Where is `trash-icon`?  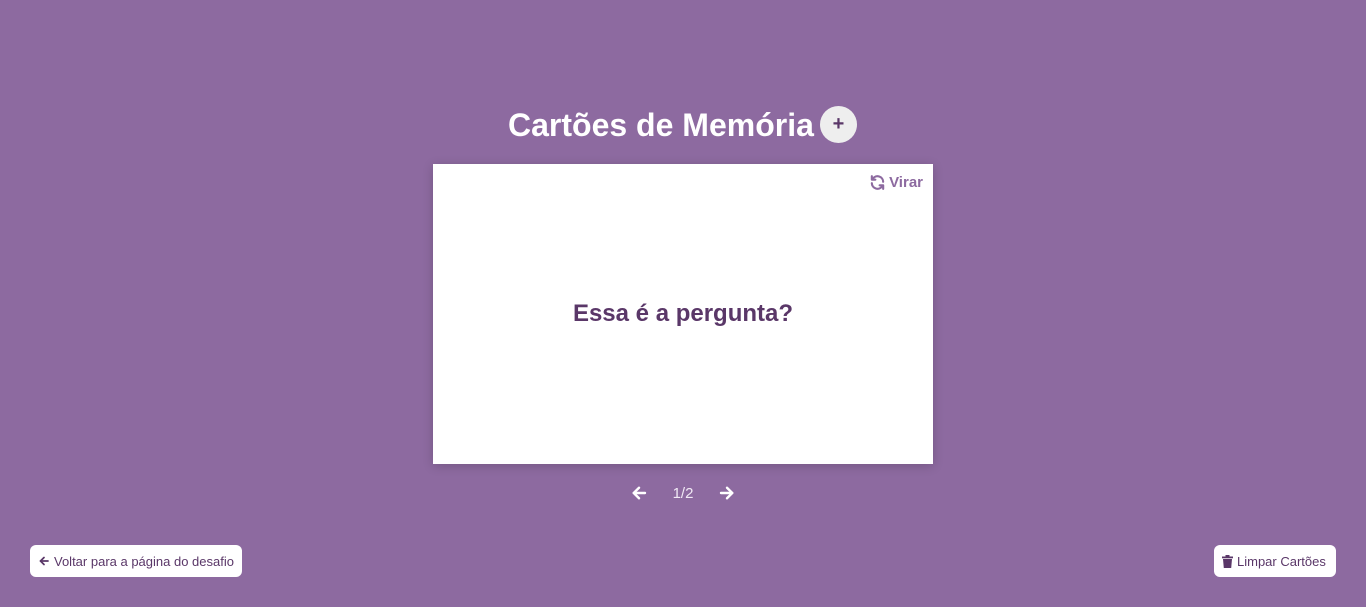
trash-icon is located at coordinates (1227, 561).